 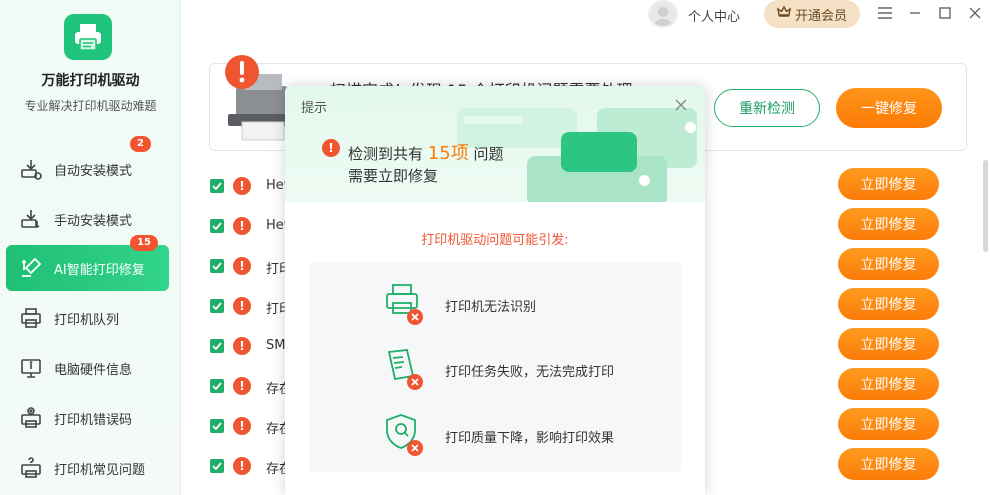 I want to click on printer-unrecognized-icon, so click(x=404, y=304).